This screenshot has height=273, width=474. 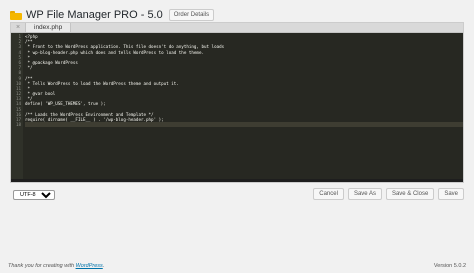 I want to click on credit-suffix: ., so click(x=103, y=266).